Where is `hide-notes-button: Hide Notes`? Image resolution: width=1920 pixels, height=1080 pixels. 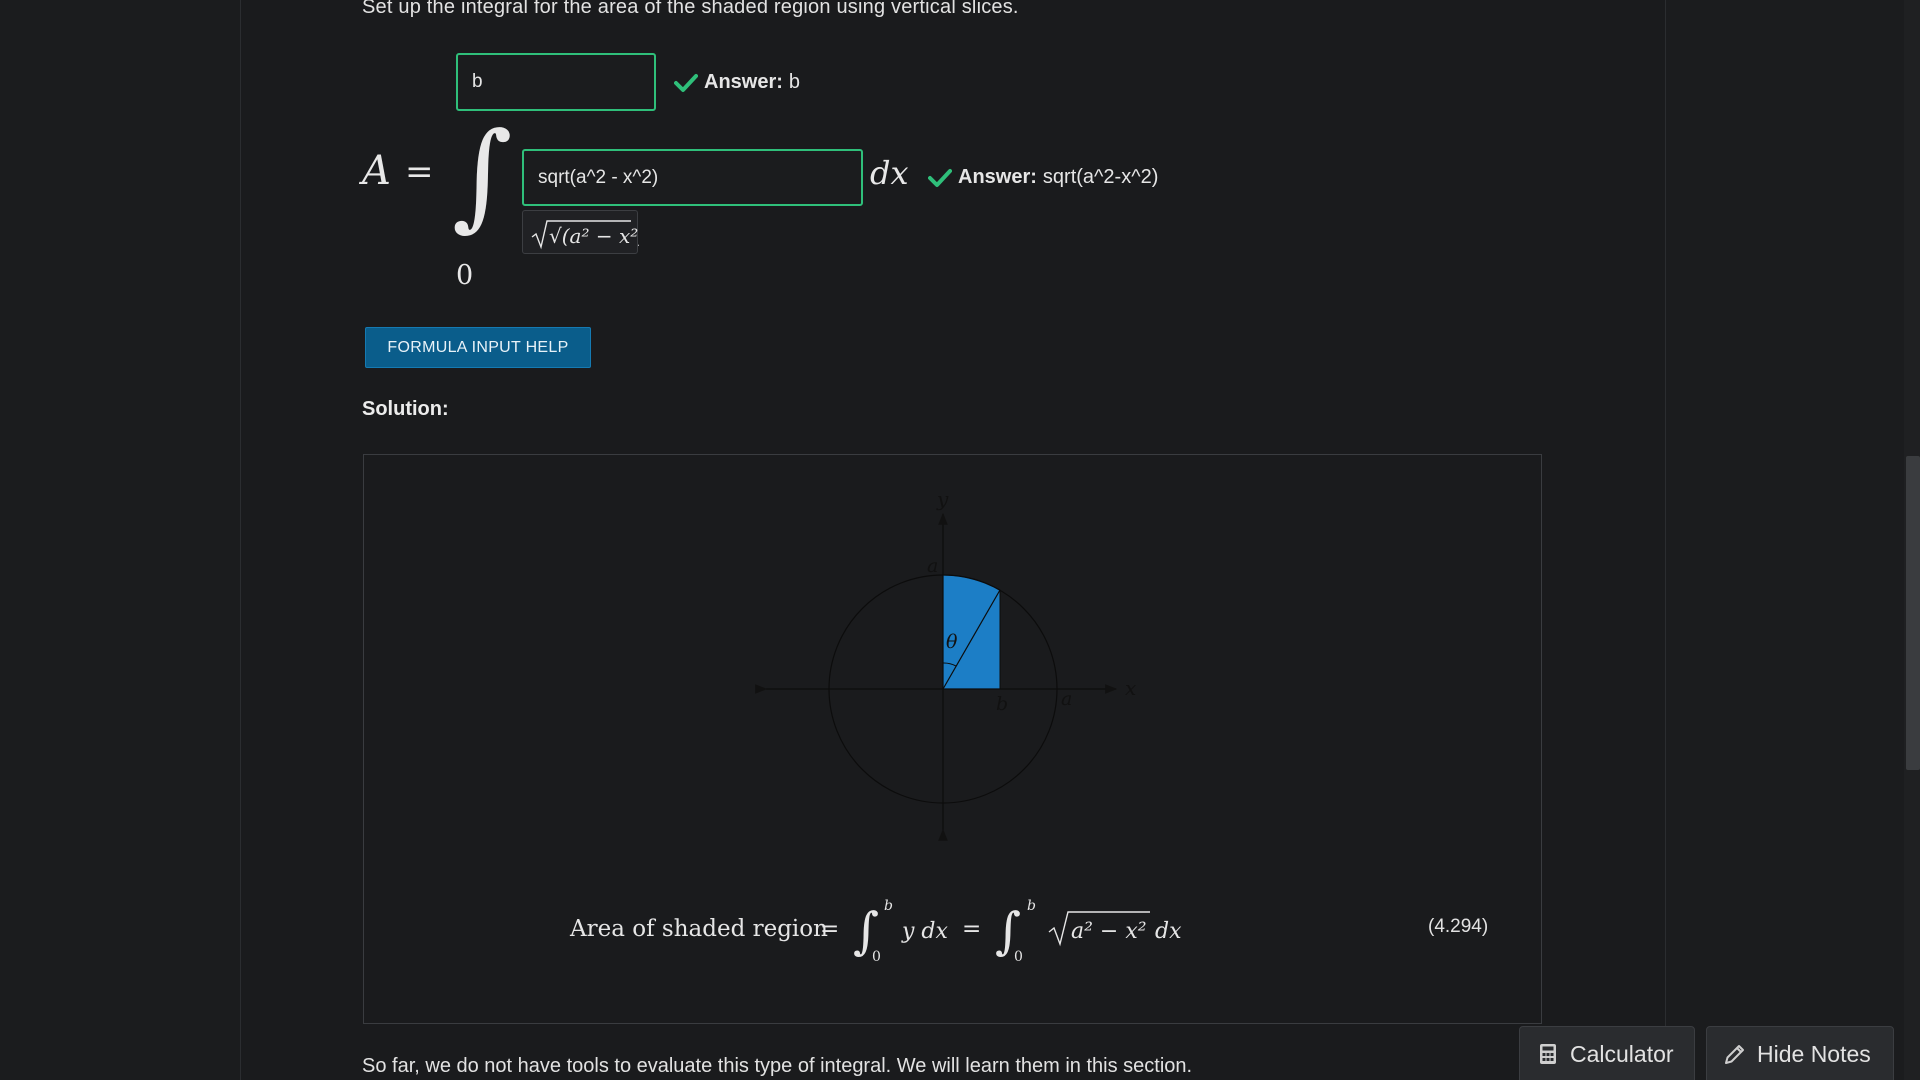 hide-notes-button: Hide Notes is located at coordinates (1800, 1053).